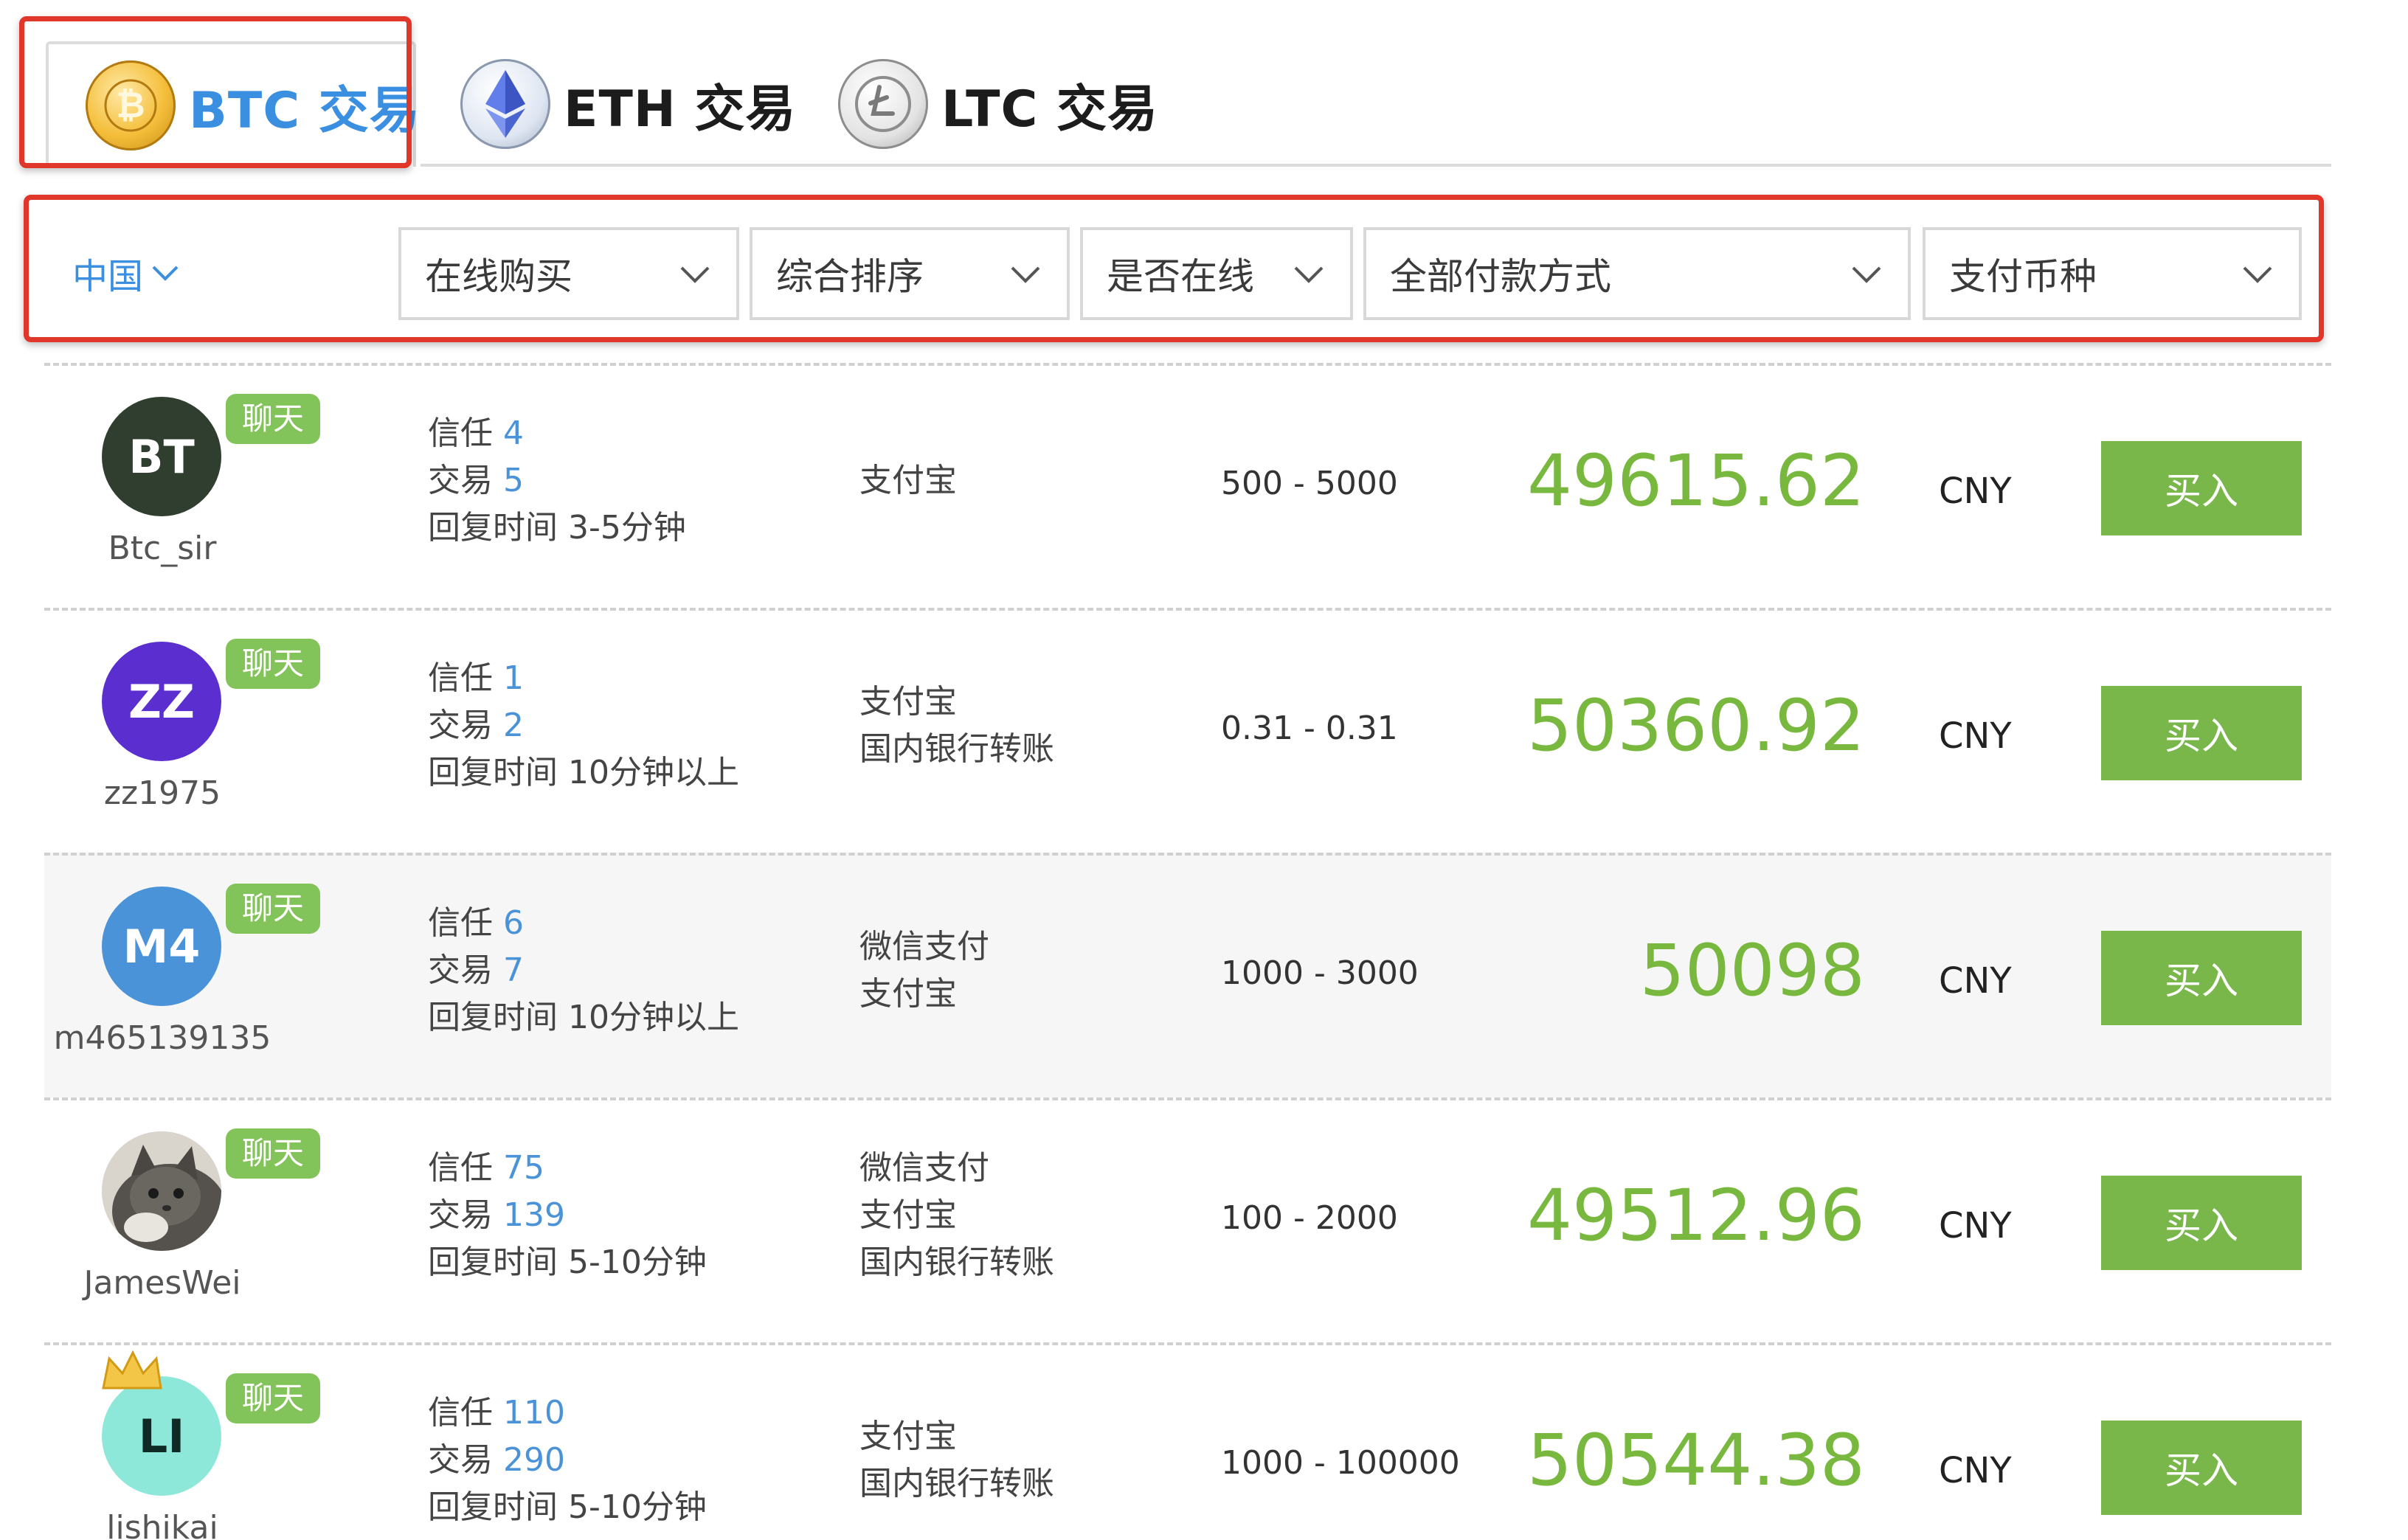  I want to click on highlight-box-tab, so click(215, 92).